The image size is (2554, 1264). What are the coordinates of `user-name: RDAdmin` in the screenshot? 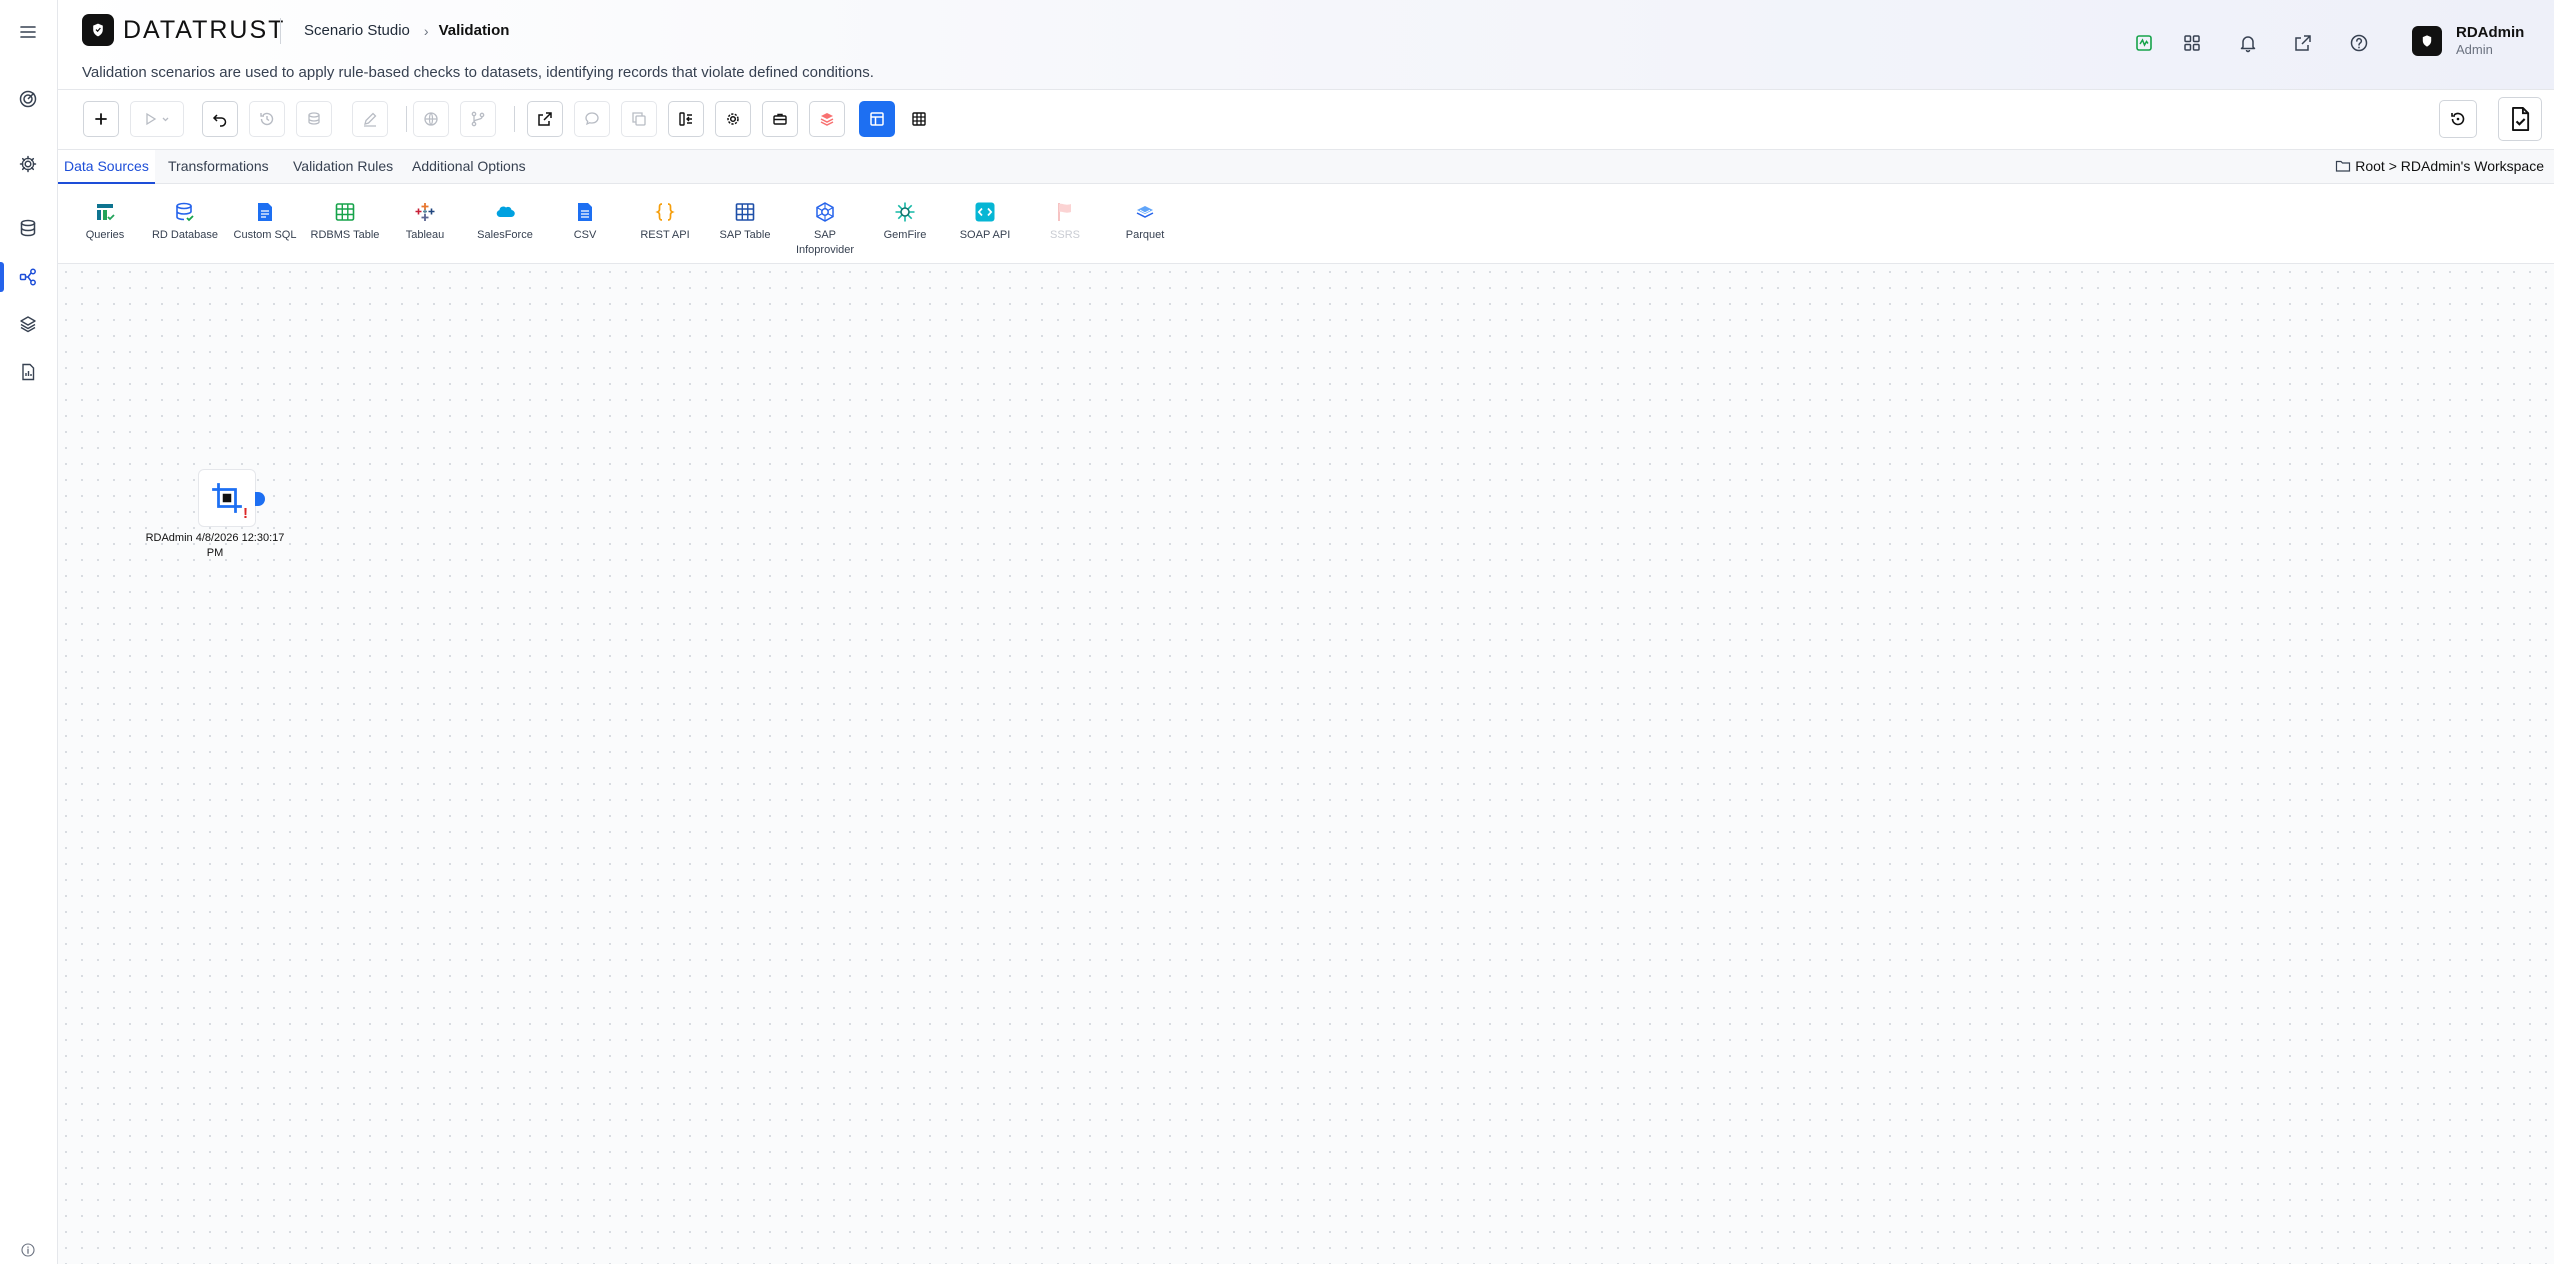 It's located at (2490, 32).